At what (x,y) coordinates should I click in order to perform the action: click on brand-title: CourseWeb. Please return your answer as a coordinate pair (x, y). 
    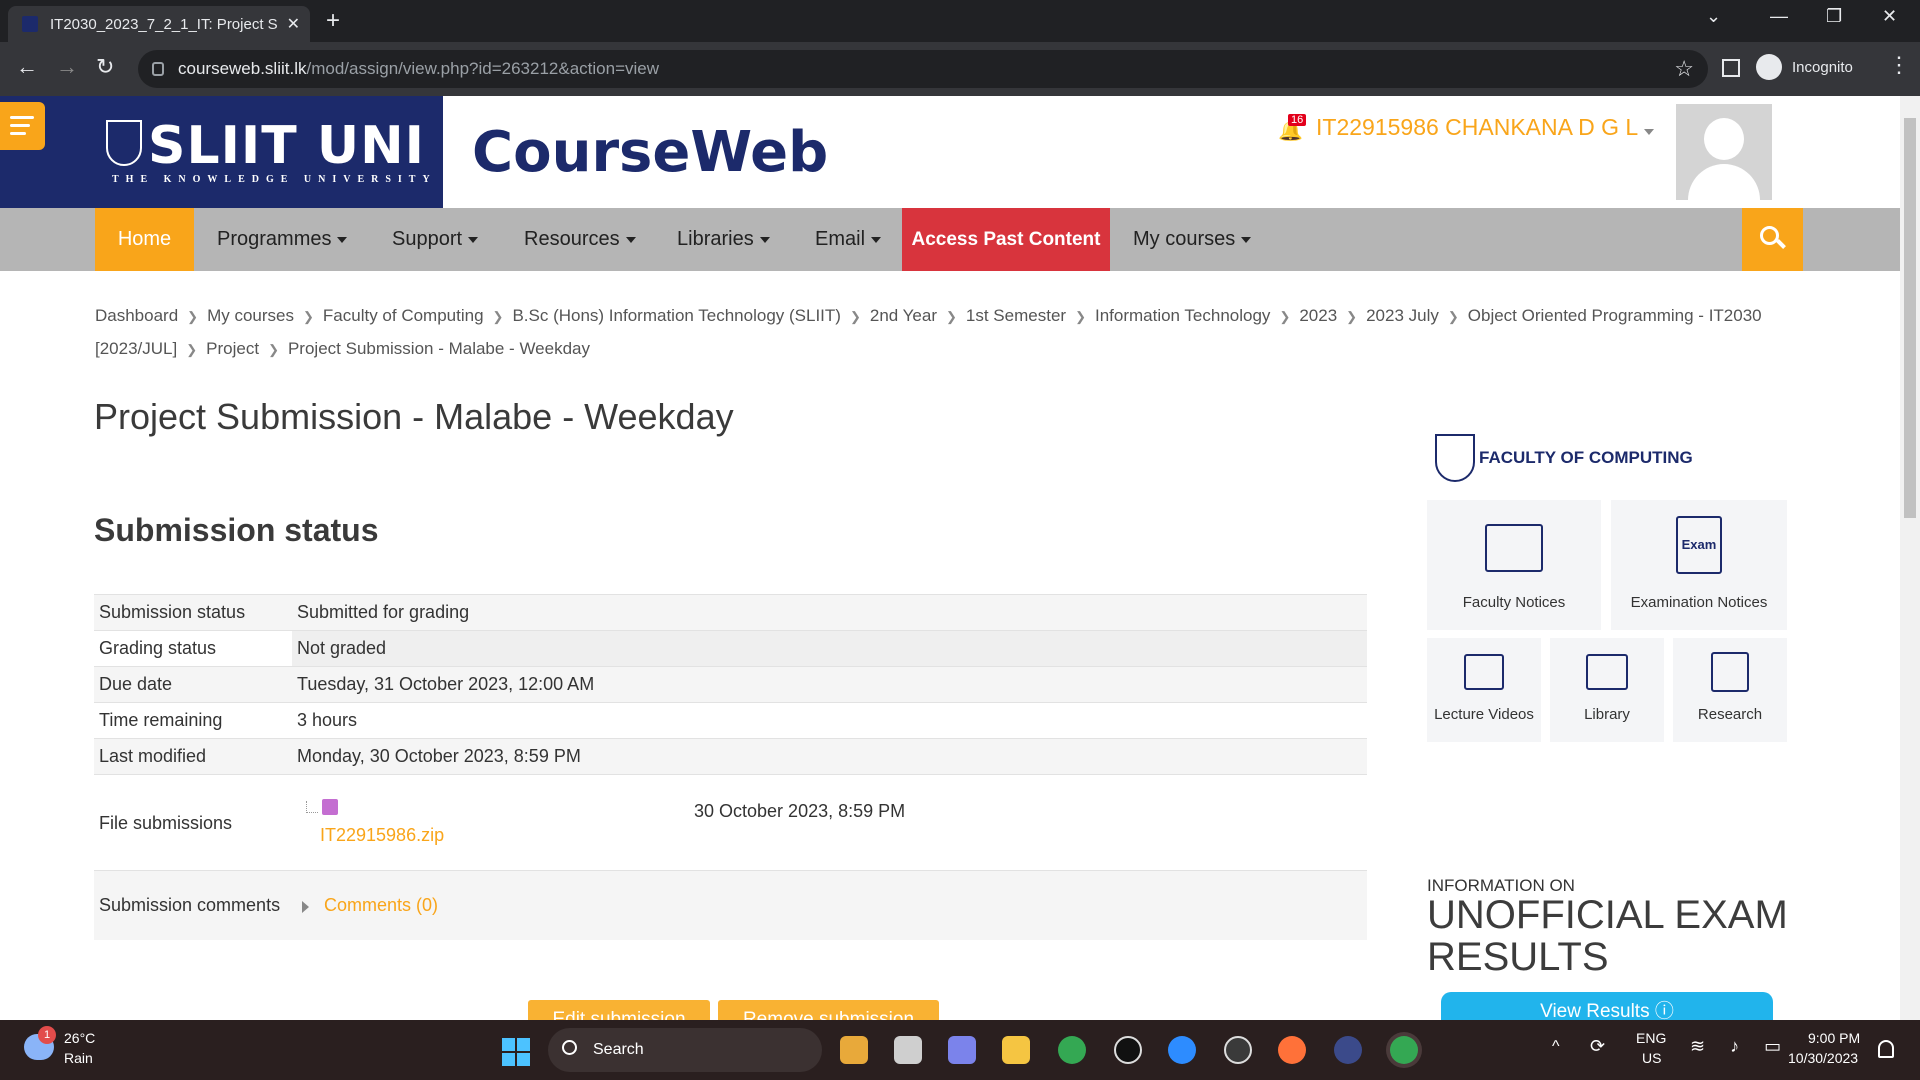
    Looking at the image, I should click on (650, 152).